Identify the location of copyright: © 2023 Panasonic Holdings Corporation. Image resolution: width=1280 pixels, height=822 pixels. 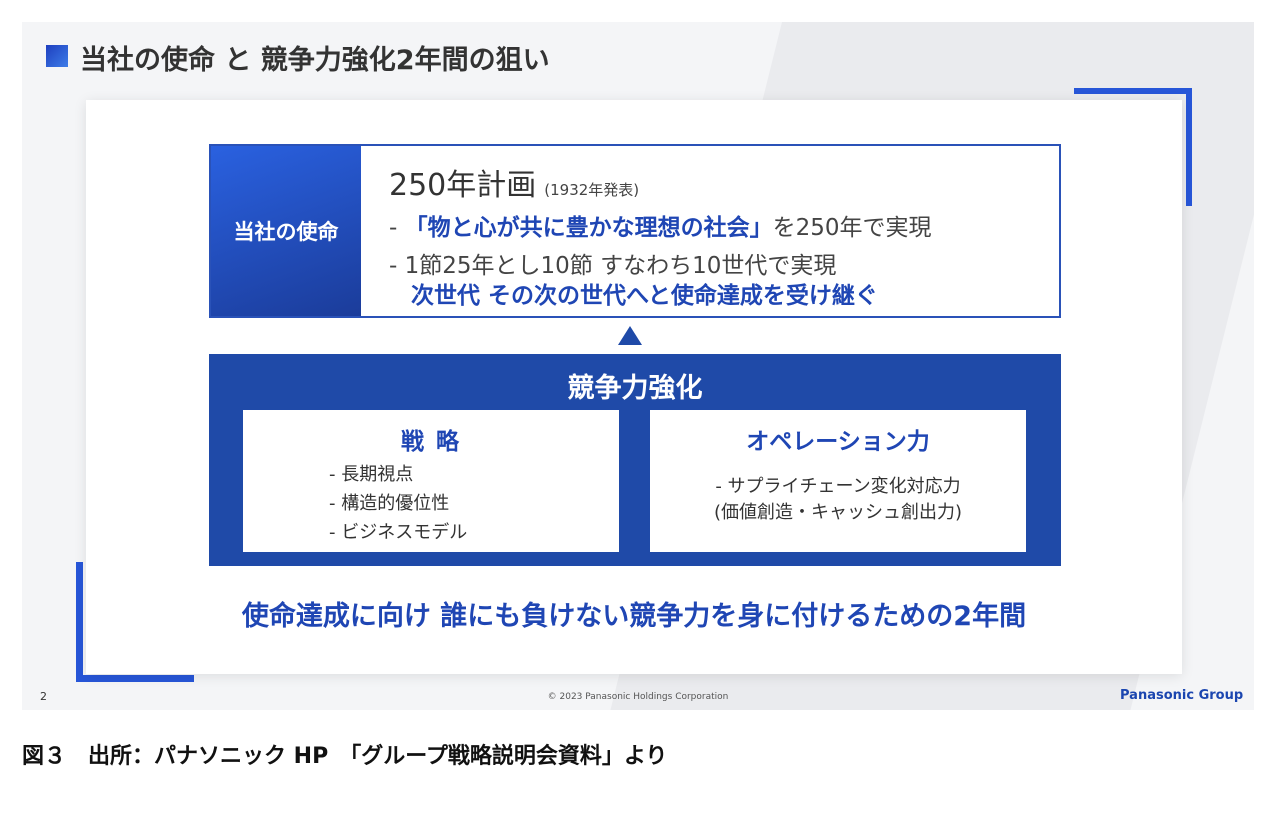
(638, 697).